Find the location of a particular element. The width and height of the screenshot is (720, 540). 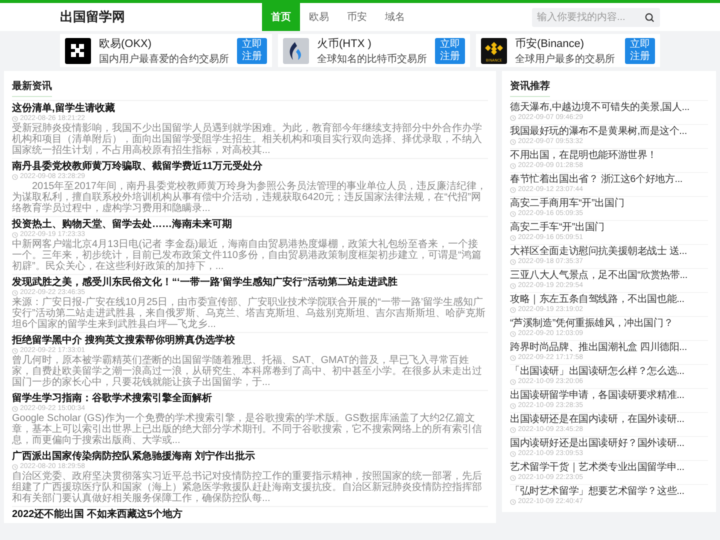

article-title: 南丹县委党校教师黄万玲骗取、截留学费近11万元受处分 is located at coordinates (250, 167).